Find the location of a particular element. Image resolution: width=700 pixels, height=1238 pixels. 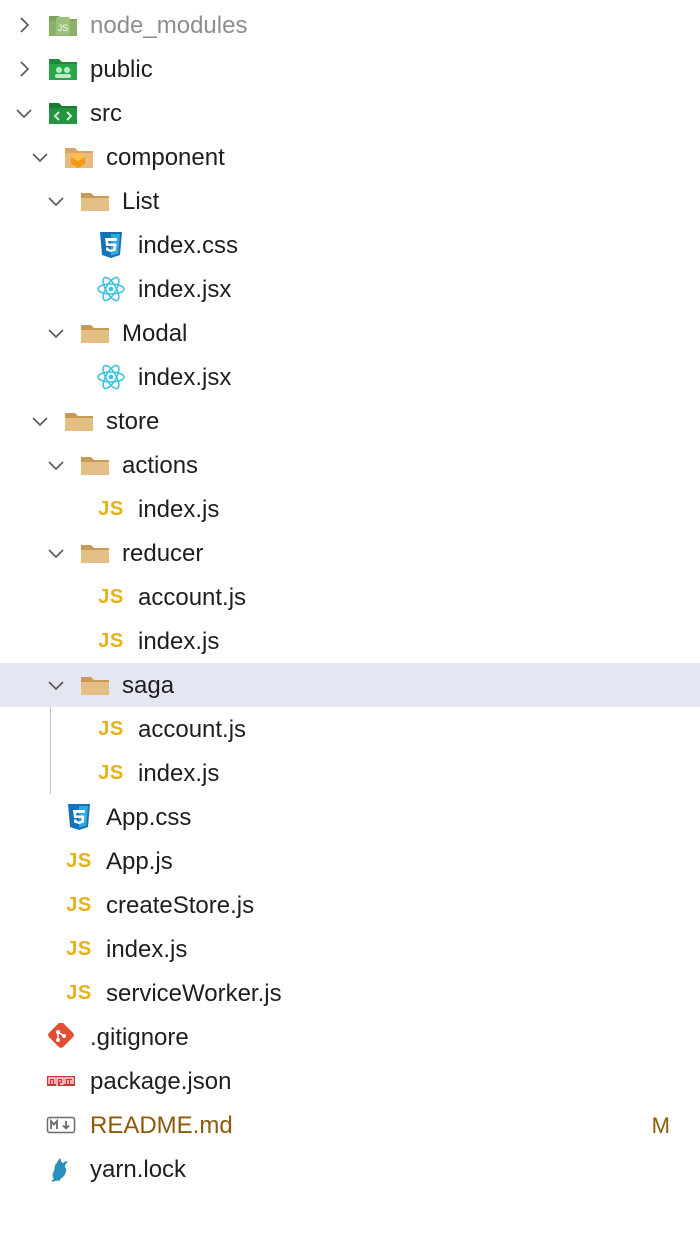

tree-item-yarn-lock: yarn.lock is located at coordinates (350, 1169).